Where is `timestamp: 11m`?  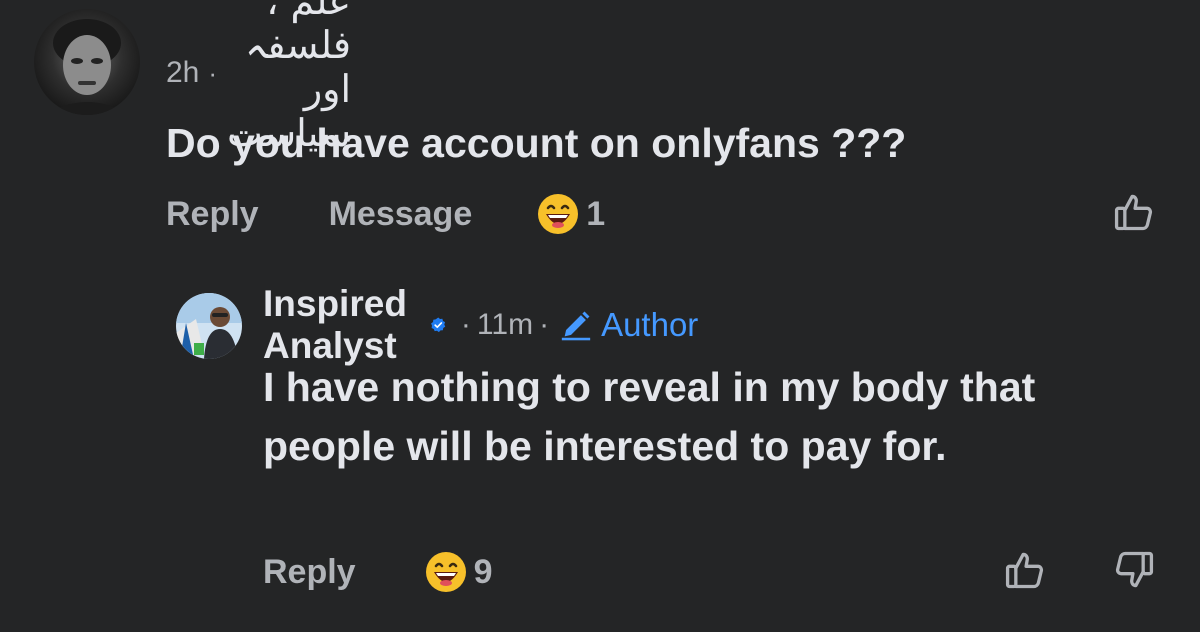
timestamp: 11m is located at coordinates (505, 324).